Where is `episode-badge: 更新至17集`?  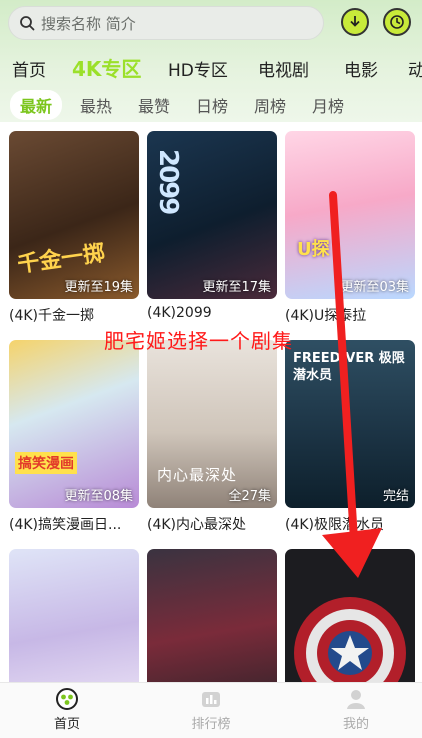
episode-badge: 更新至17集 is located at coordinates (236, 287).